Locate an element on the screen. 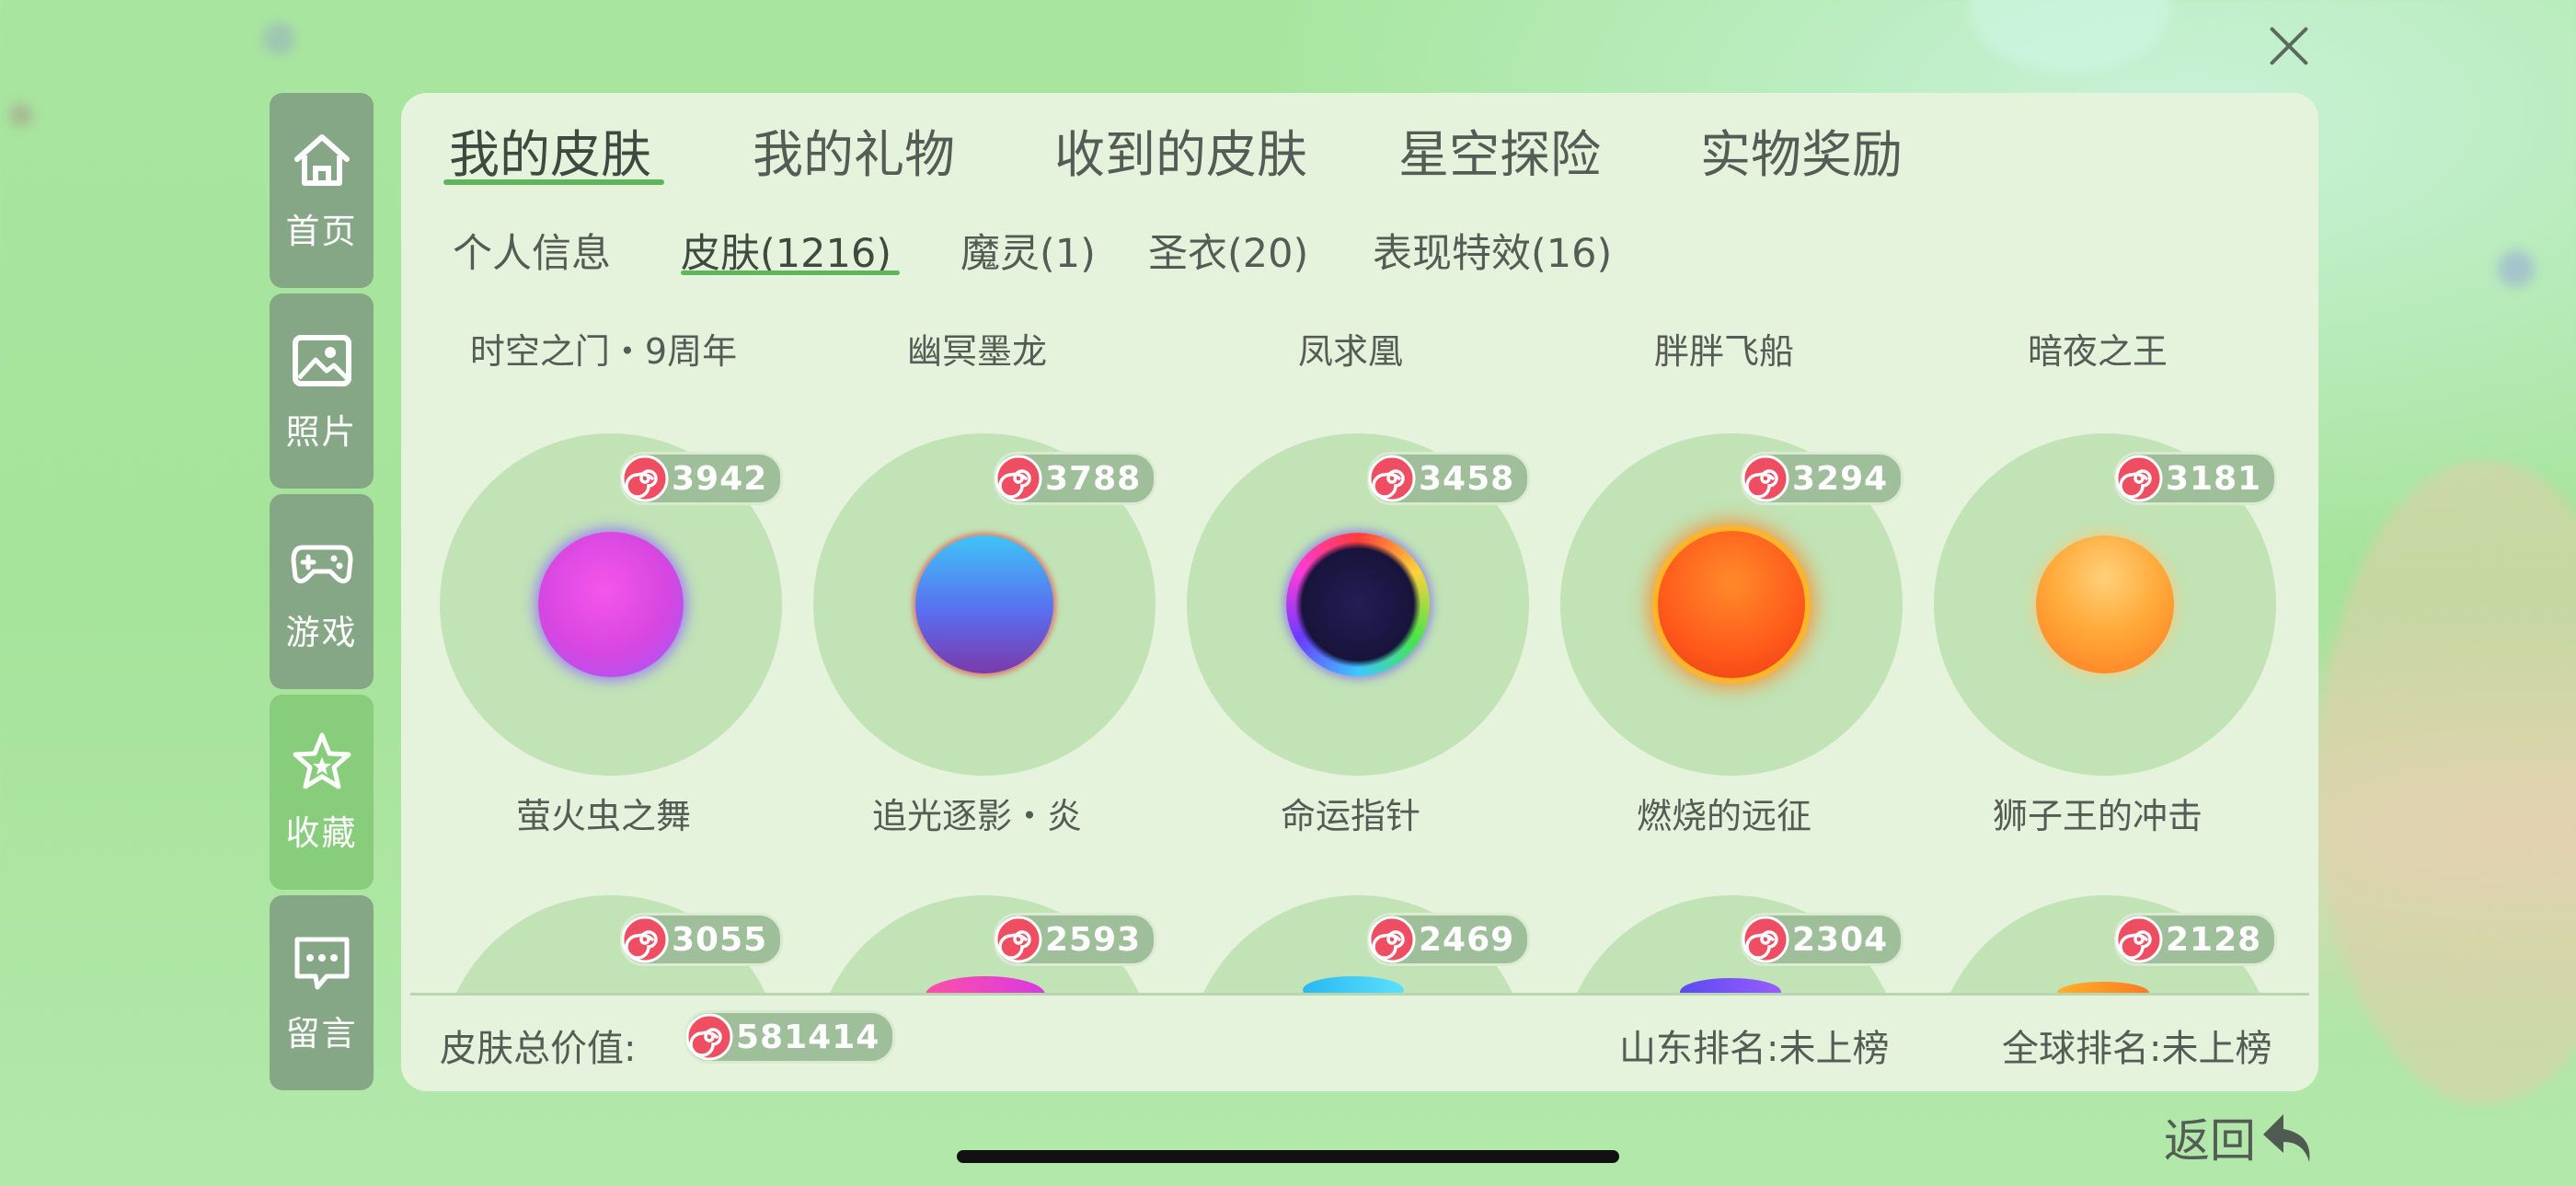 The width and height of the screenshot is (2576, 1186). skin-name: 命运指针 is located at coordinates (1350, 816).